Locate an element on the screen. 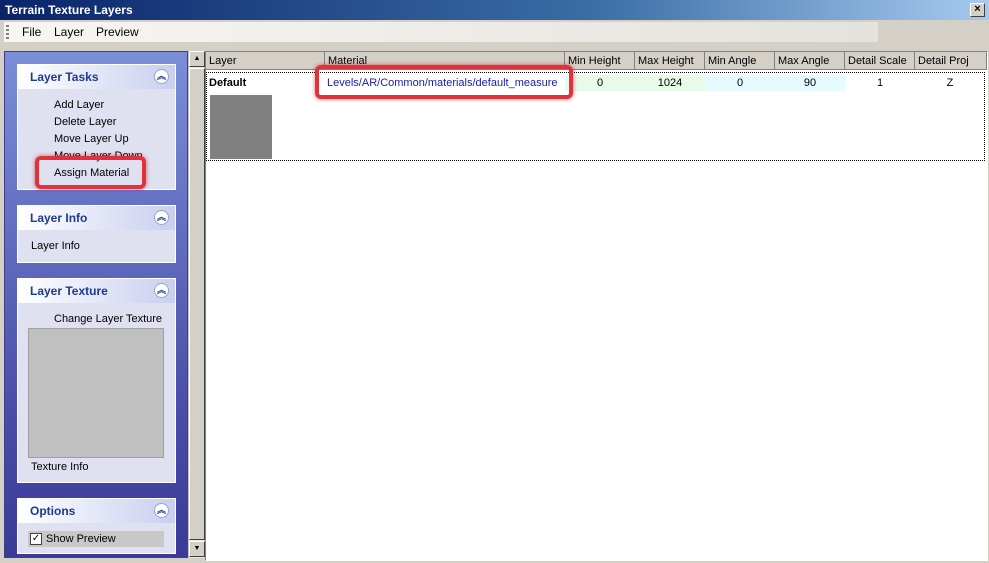  show-preview-checkbox: ✓ Show Preview is located at coordinates (96, 539).